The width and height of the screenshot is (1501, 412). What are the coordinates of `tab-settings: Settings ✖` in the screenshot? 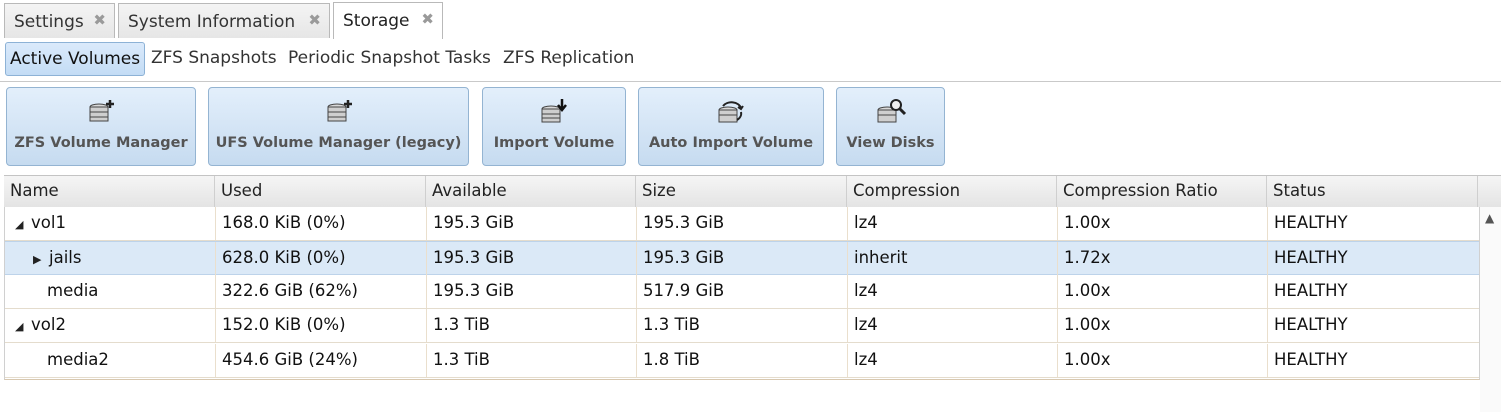 It's located at (59, 20).